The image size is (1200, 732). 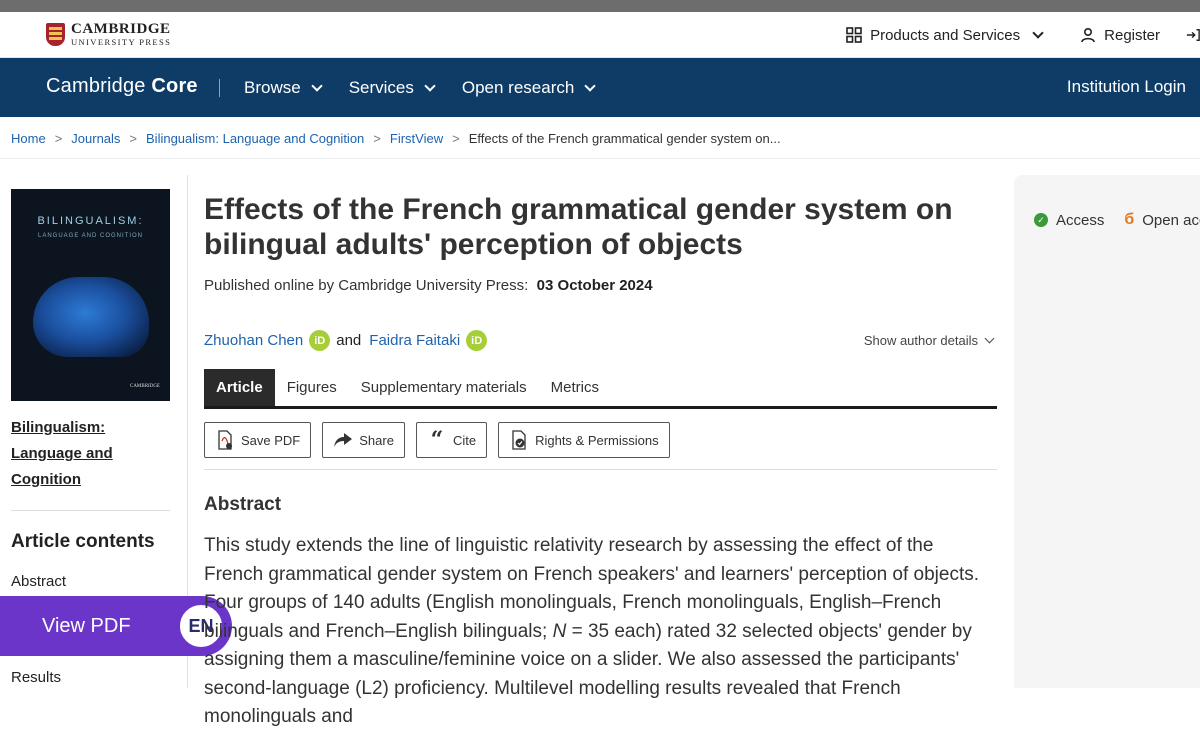 What do you see at coordinates (83, 541) in the screenshot?
I see `article-contents-heading: Article contents` at bounding box center [83, 541].